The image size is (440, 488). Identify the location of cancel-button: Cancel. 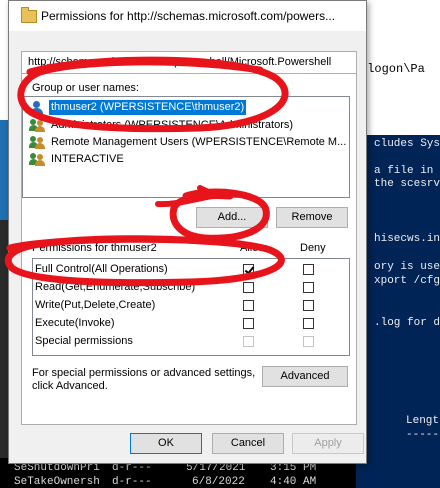
(248, 443).